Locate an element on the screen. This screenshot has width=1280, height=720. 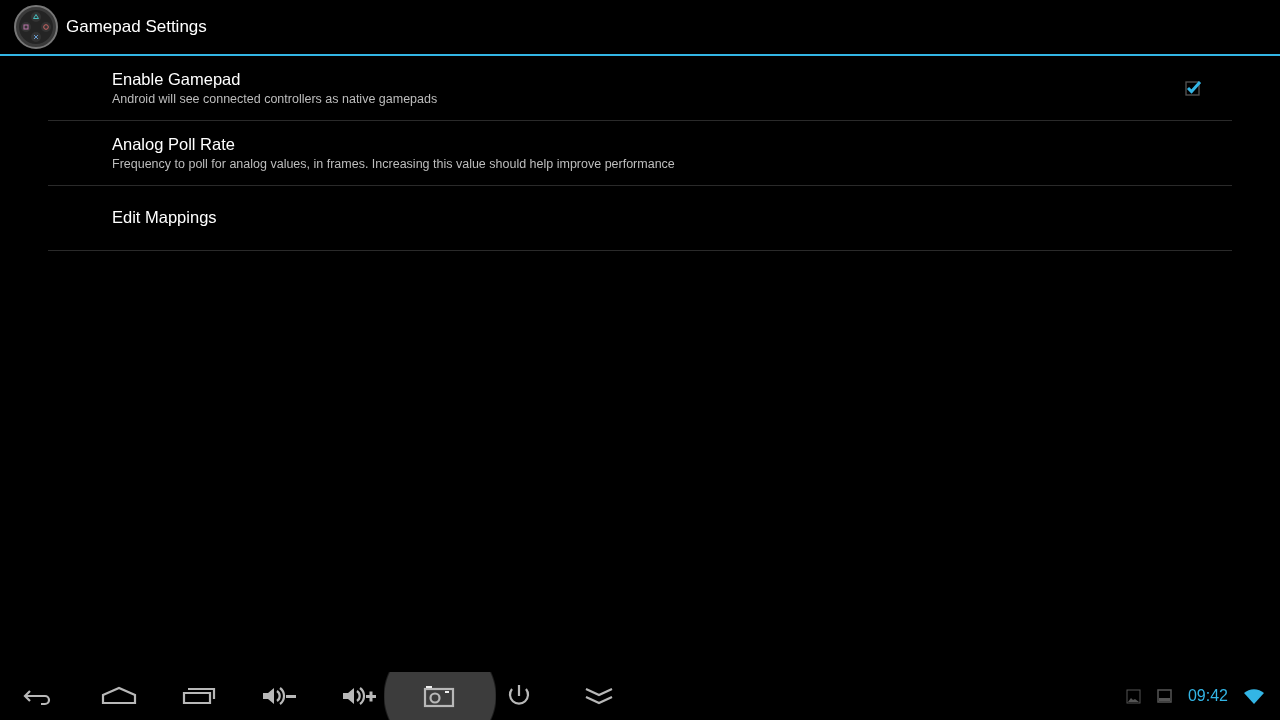
preference-title: Enable Gamepad is located at coordinates (177, 80).